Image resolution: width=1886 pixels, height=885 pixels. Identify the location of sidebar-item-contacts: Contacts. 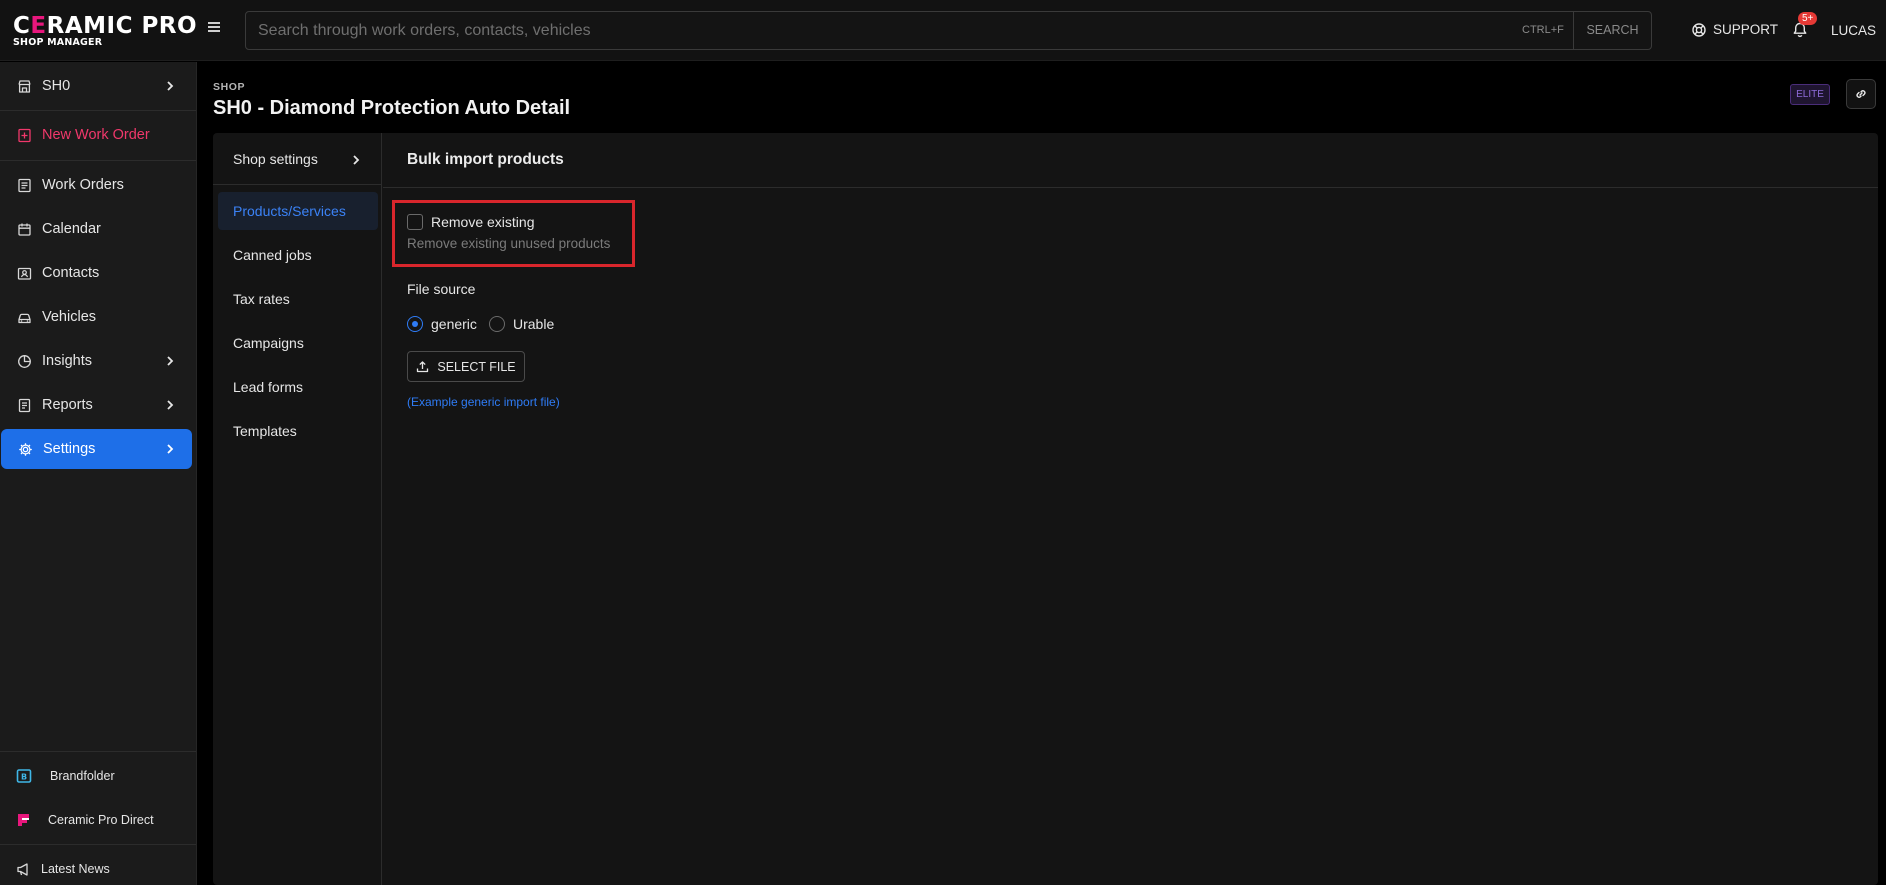
(98, 273).